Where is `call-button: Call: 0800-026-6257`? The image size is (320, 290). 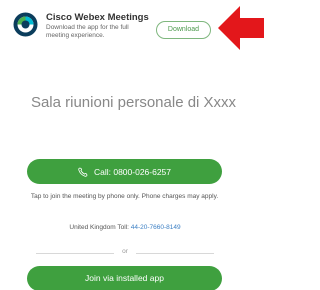 call-button: Call: 0800-026-6257 is located at coordinates (124, 171).